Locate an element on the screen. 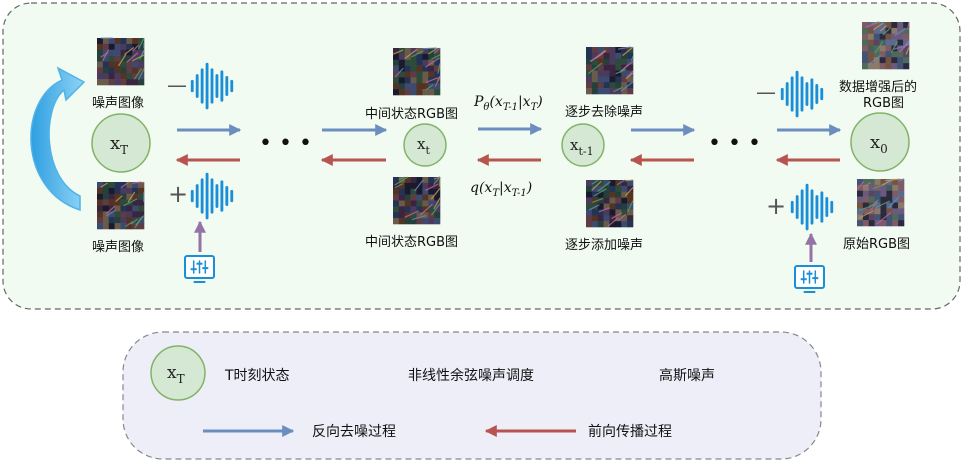 The width and height of the screenshot is (963, 462). mid-image-top is located at coordinates (416, 71).